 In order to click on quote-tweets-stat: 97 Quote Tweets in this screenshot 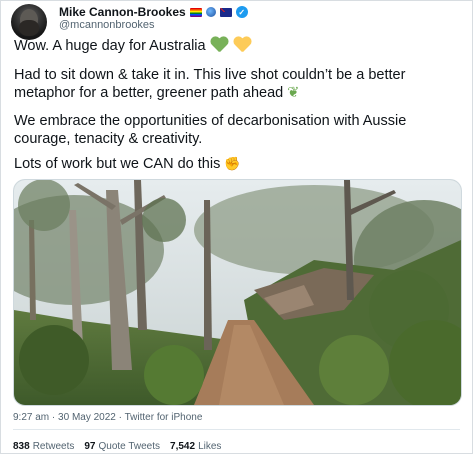, I will do `click(122, 446)`.